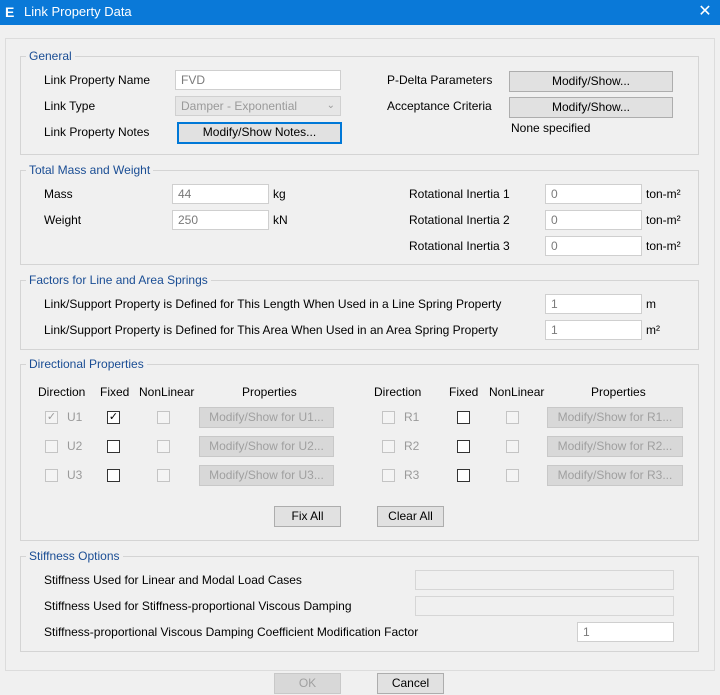 This screenshot has width=720, height=695. What do you see at coordinates (593, 330) in the screenshot?
I see `area-spring-input: 1` at bounding box center [593, 330].